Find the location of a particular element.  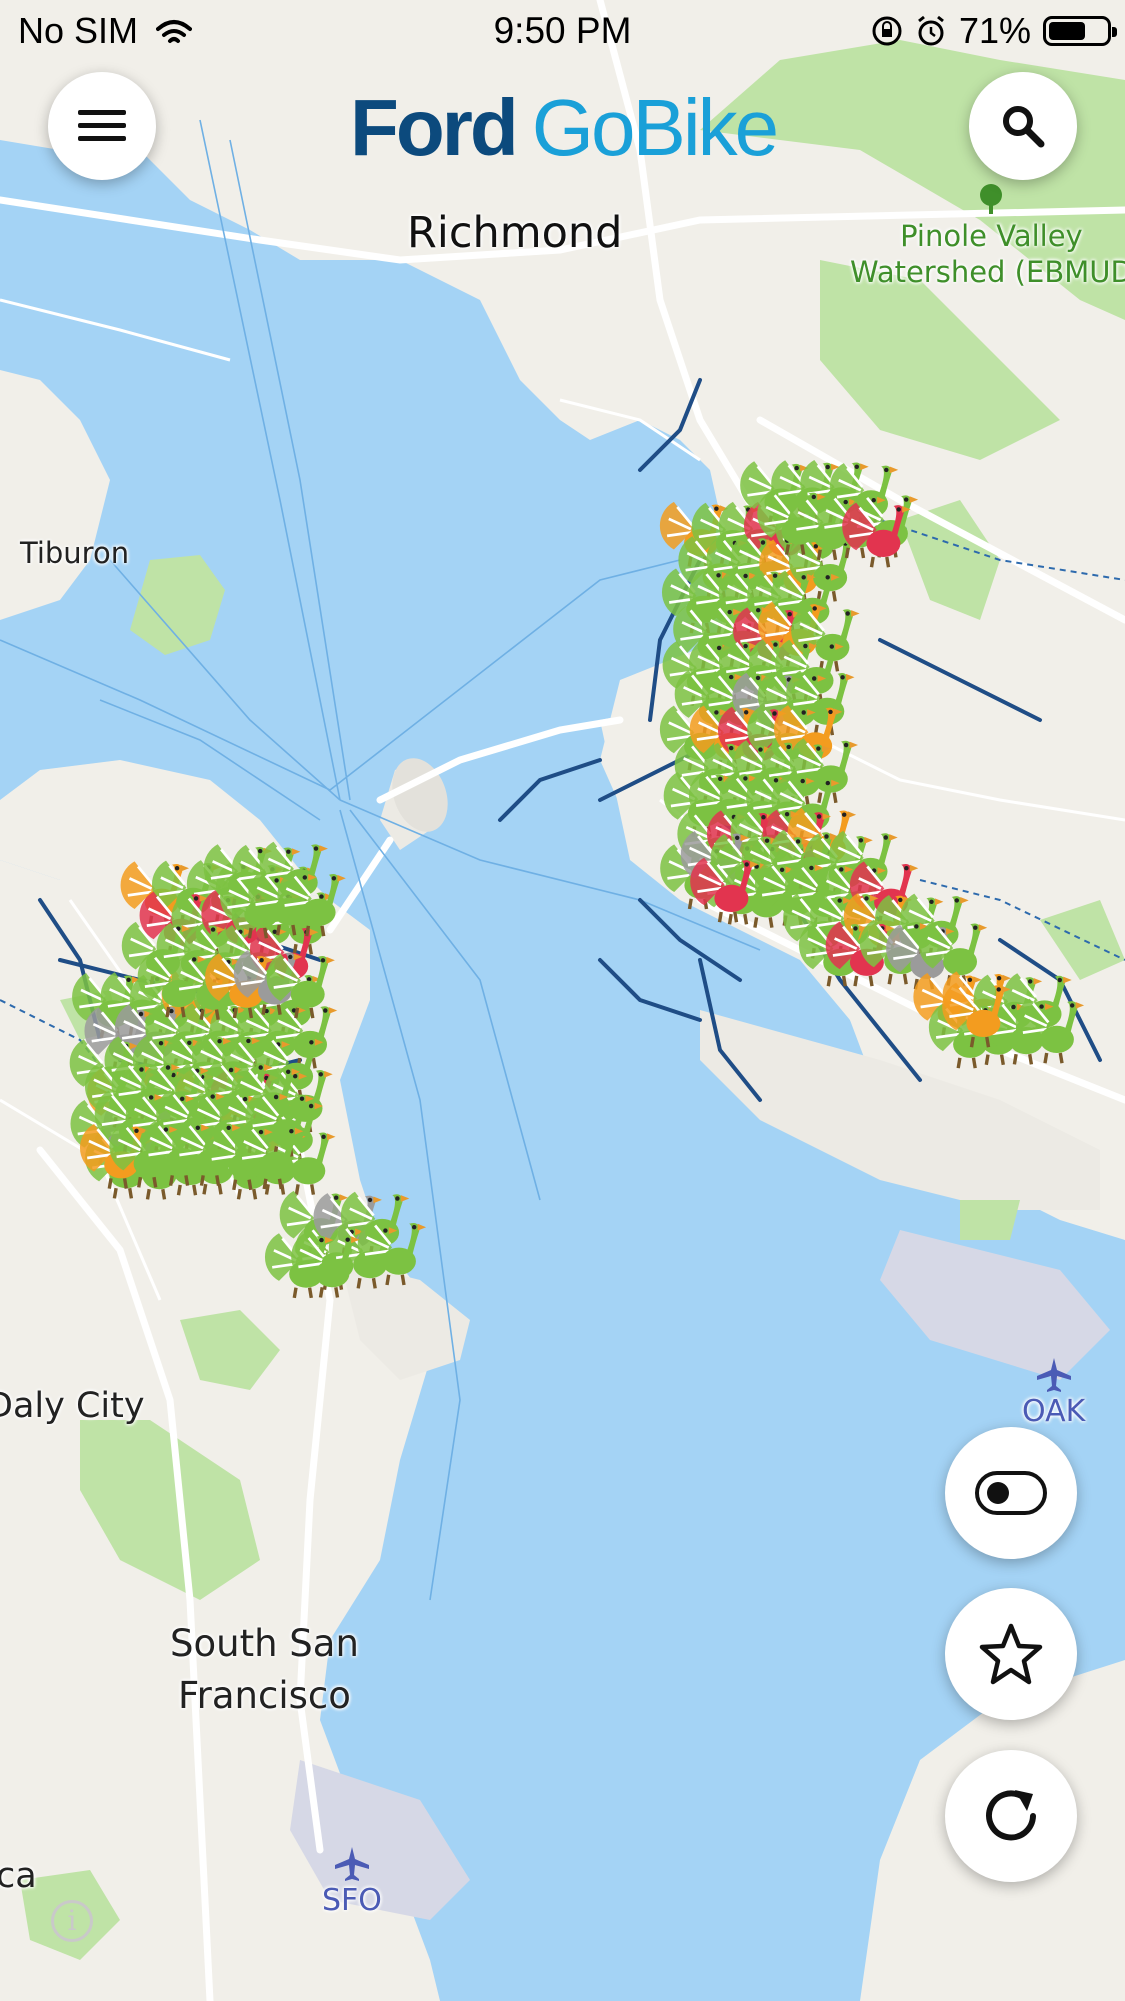

label-sfo: SFO is located at coordinates (352, 1881).